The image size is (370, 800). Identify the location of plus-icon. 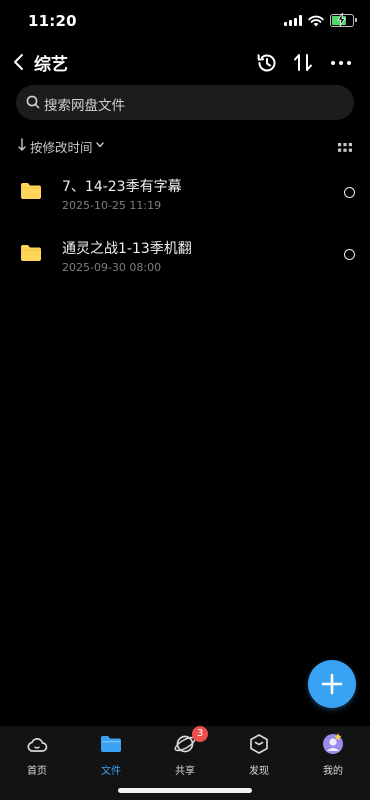
(332, 684).